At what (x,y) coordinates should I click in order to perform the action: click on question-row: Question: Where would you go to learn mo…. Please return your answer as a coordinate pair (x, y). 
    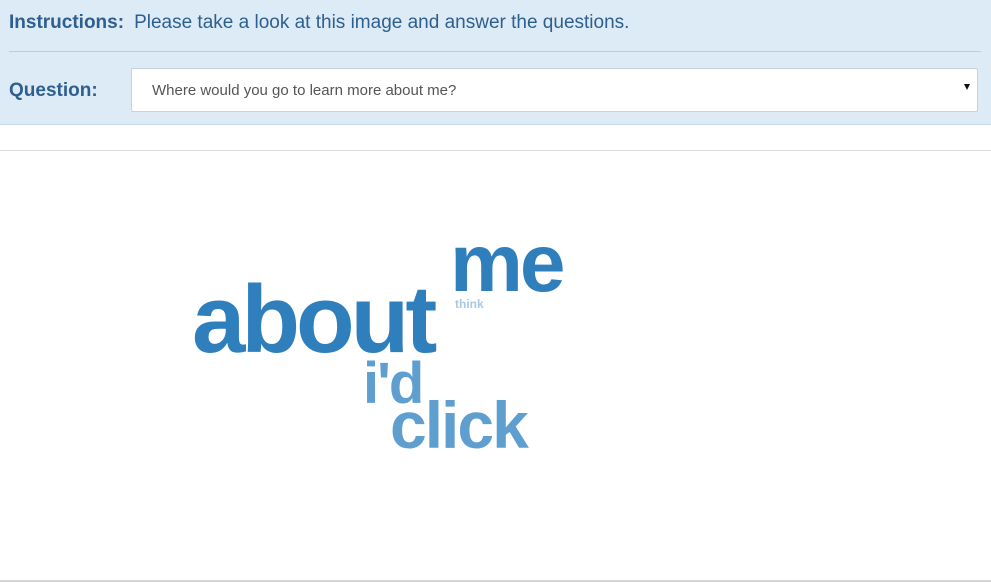
    Looking at the image, I should click on (495, 90).